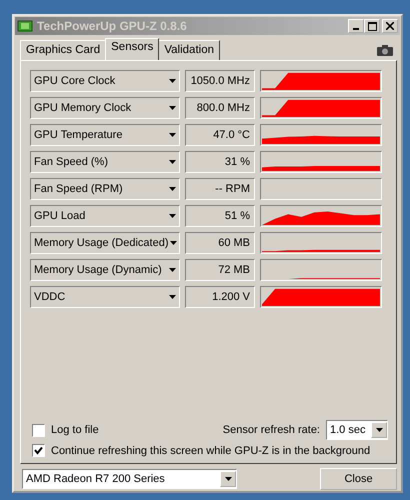 The height and width of the screenshot is (500, 410). What do you see at coordinates (105, 162) in the screenshot?
I see `sensor-dropdown: Fan Speed (%)` at bounding box center [105, 162].